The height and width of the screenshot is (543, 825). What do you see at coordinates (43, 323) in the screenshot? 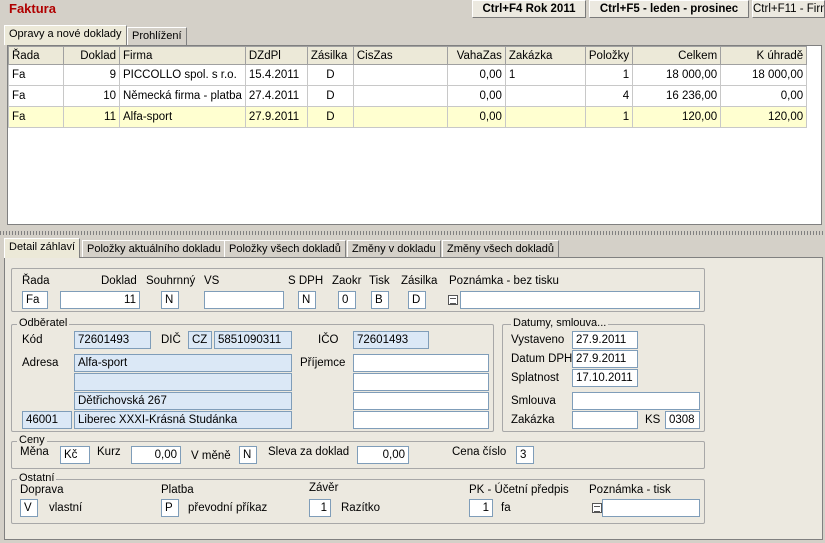
I see `odberatel-title: Odběratel` at bounding box center [43, 323].